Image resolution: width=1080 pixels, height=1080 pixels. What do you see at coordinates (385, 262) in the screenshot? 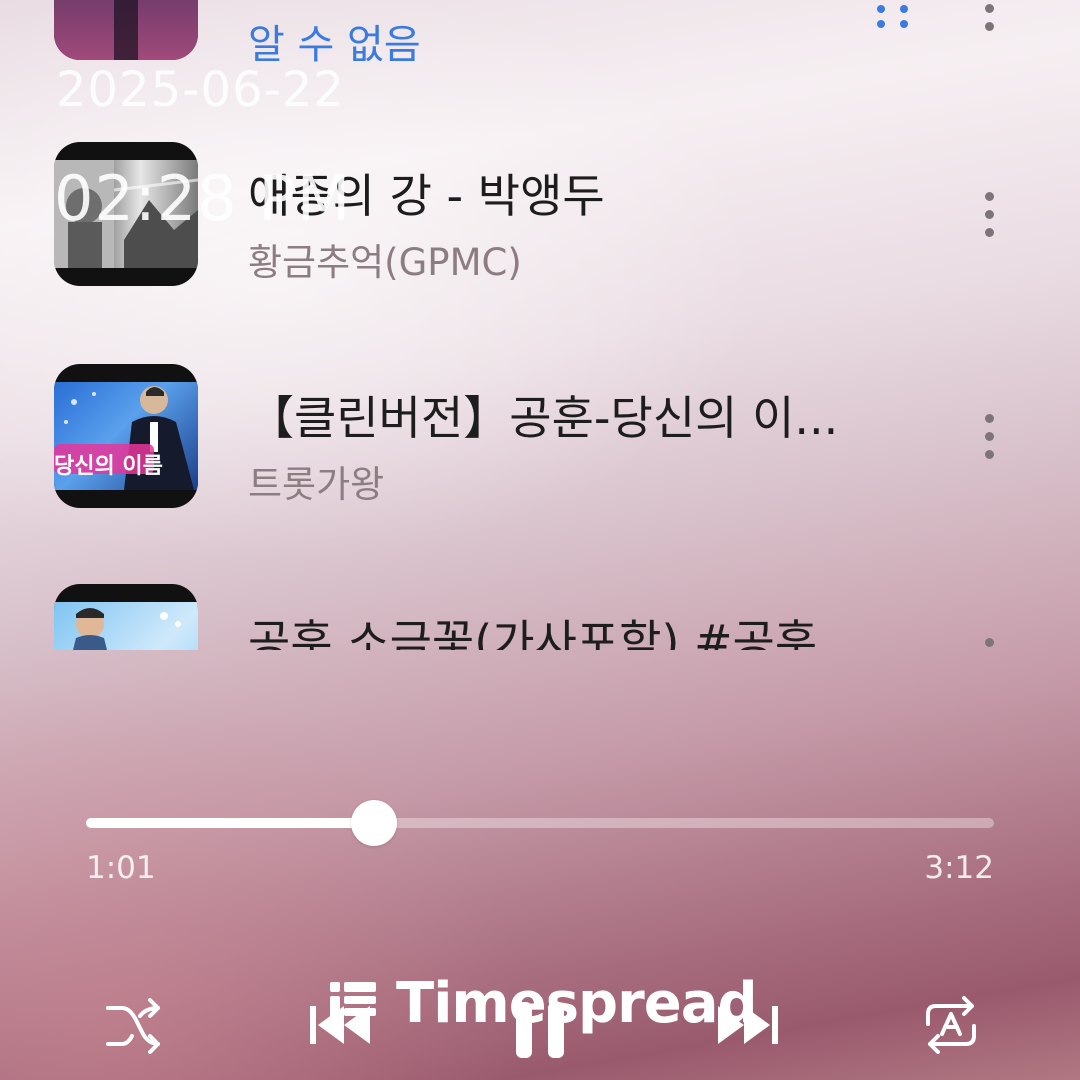
I see `track-subtitle: 황금추억(GPMC)` at bounding box center [385, 262].